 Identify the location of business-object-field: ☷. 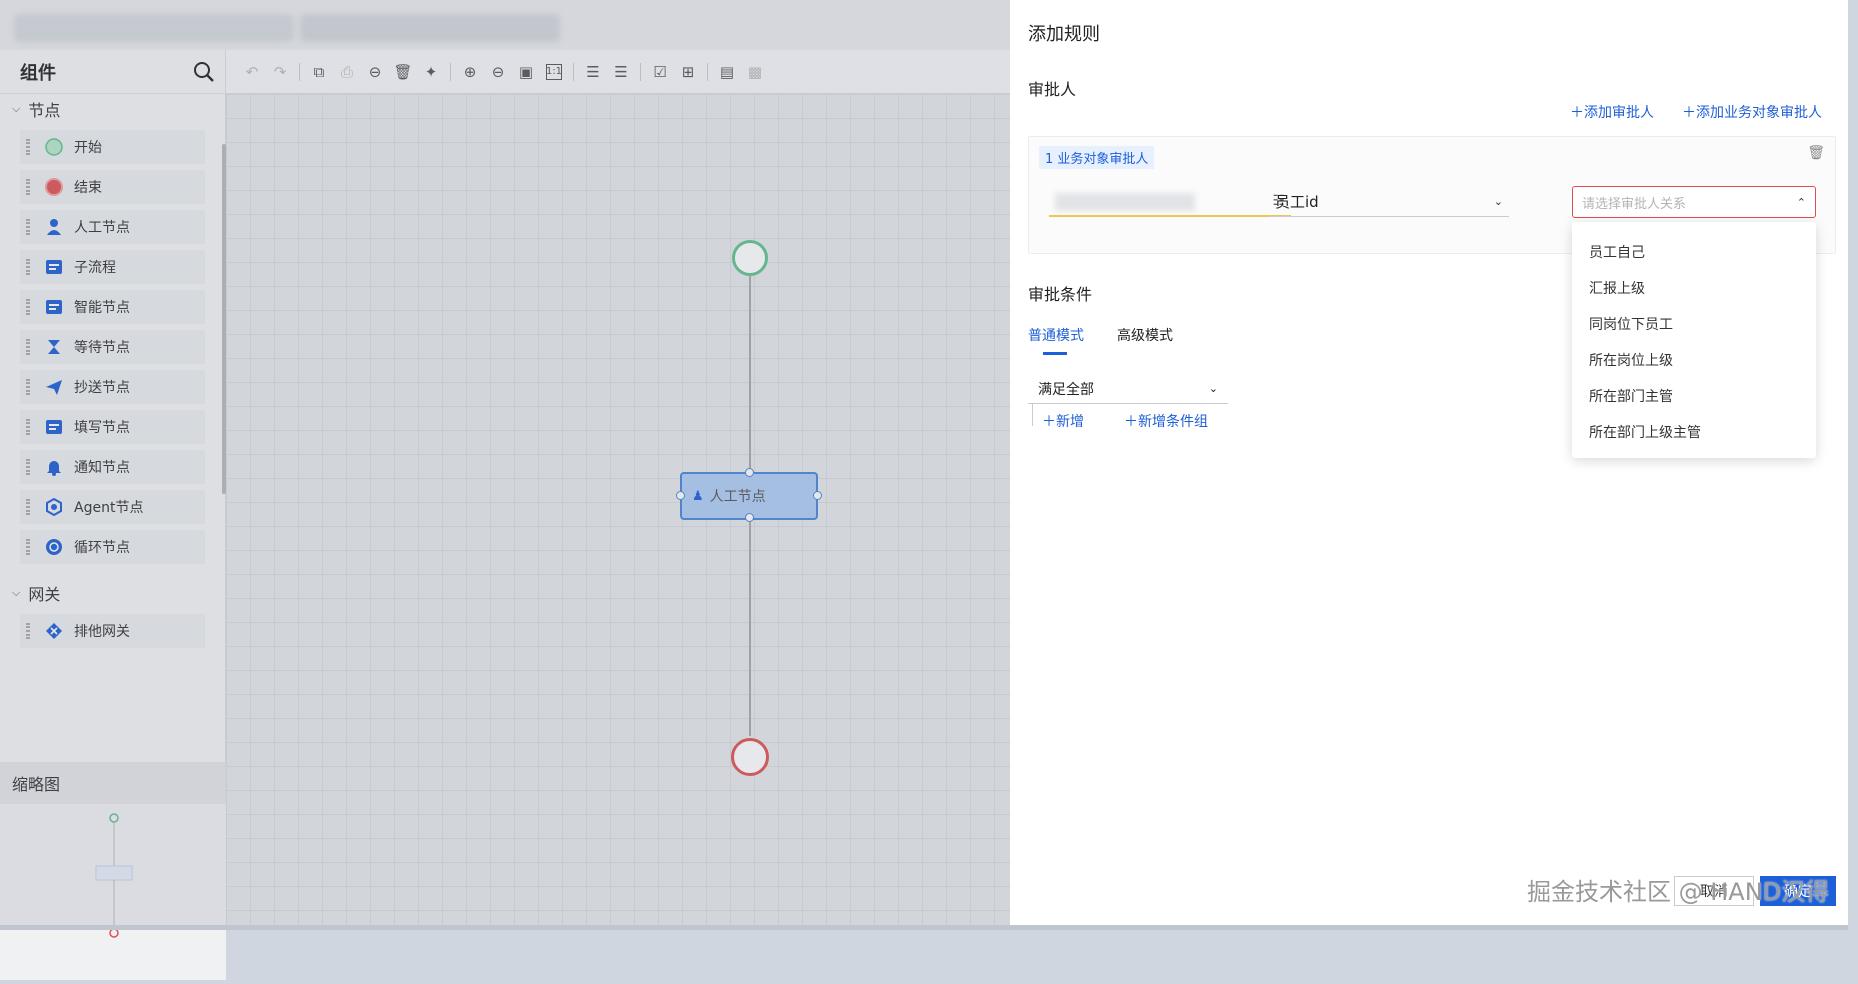
(1170, 202).